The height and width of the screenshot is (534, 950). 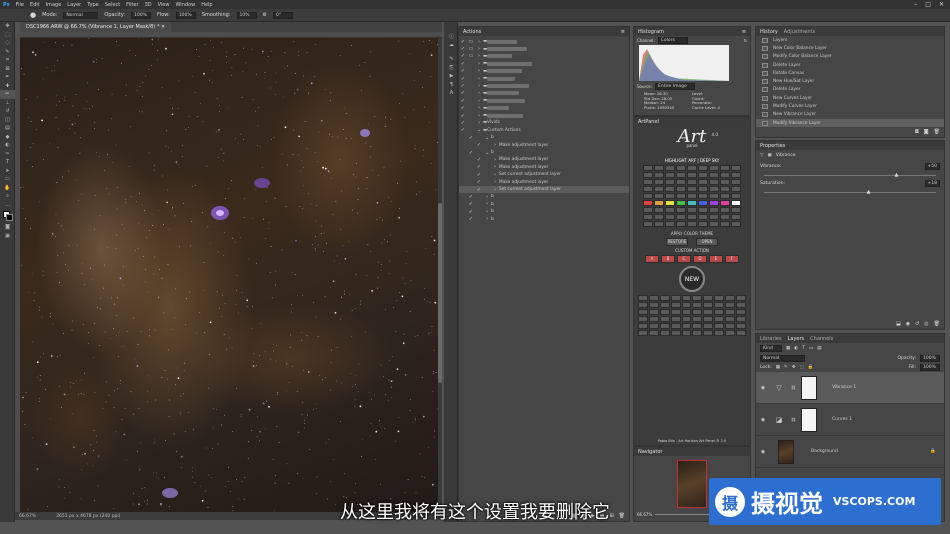 What do you see at coordinates (544, 152) in the screenshot?
I see `action-item: ✓ ⌄ b` at bounding box center [544, 152].